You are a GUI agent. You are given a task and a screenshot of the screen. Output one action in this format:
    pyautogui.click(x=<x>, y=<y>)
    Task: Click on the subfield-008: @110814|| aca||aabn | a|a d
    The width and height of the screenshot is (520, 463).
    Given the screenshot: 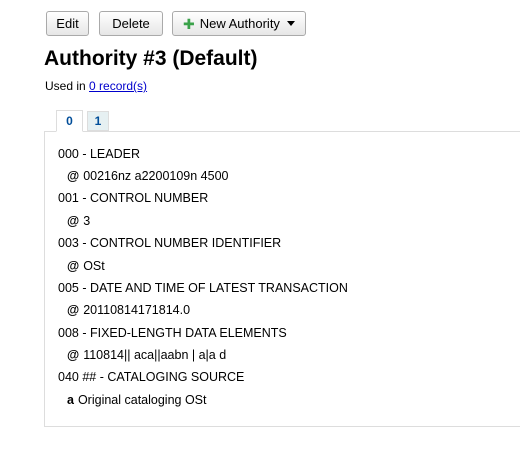 What is the action you would take?
    pyautogui.click(x=146, y=355)
    